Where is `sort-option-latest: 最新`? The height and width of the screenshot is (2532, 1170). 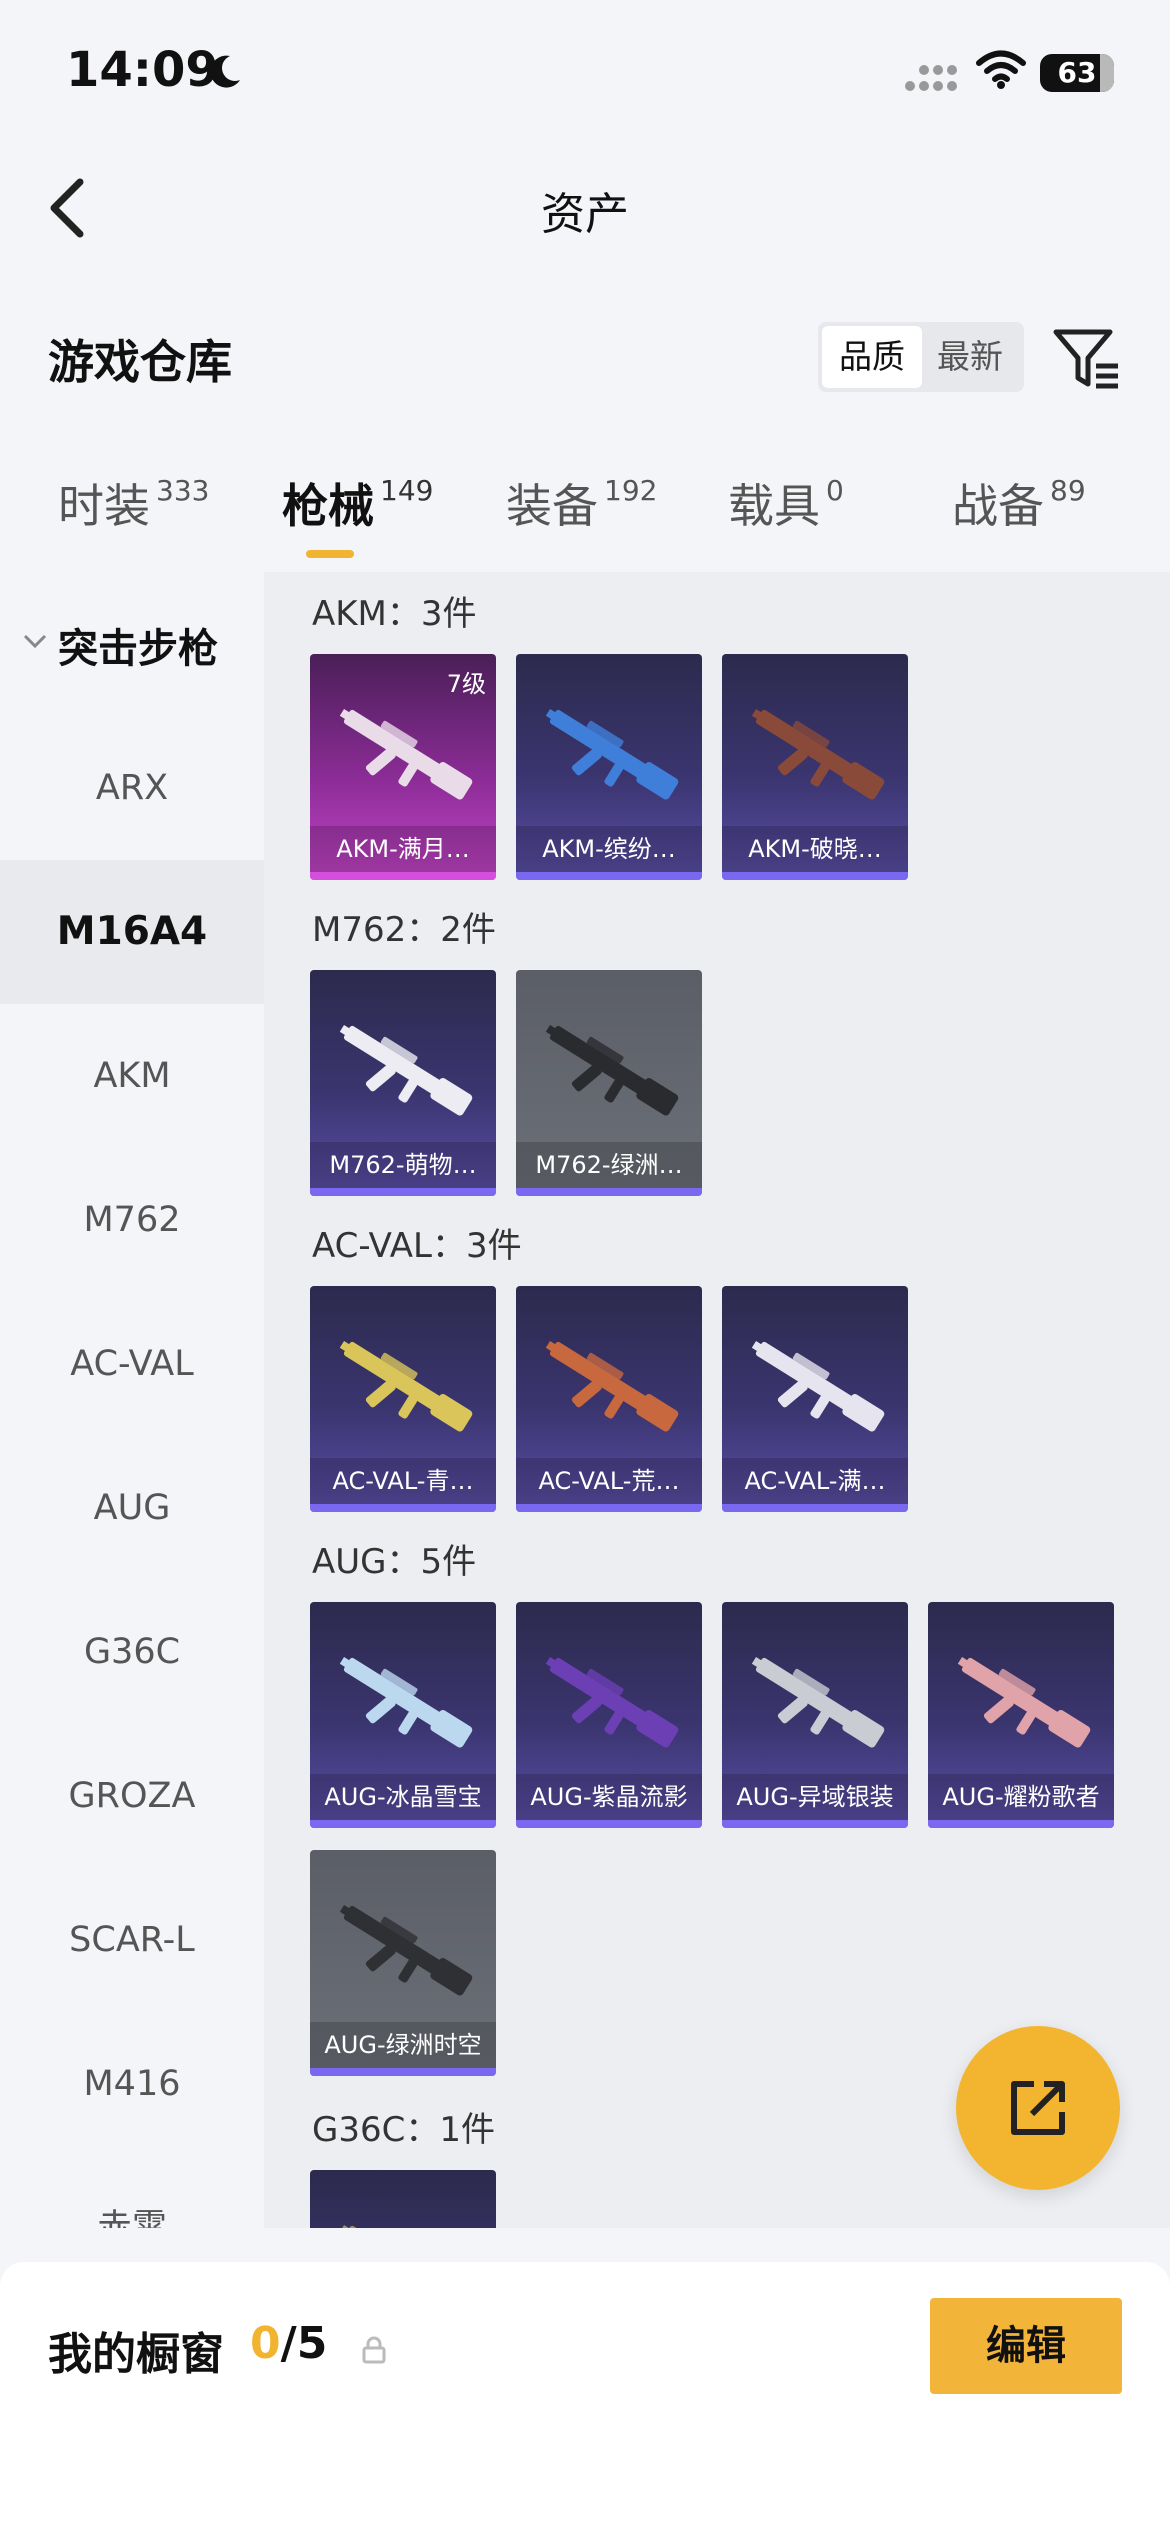
sort-option-latest: 最新 is located at coordinates (970, 357).